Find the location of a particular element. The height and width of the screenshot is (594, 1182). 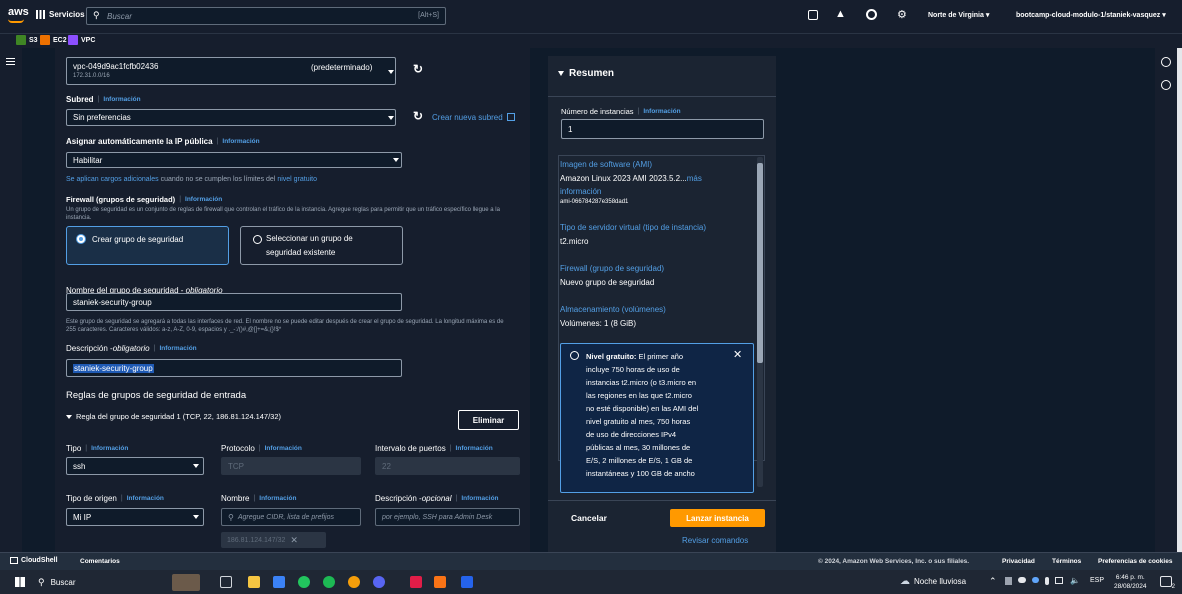

free-tier-link: nivel gratuito is located at coordinates (297, 179).